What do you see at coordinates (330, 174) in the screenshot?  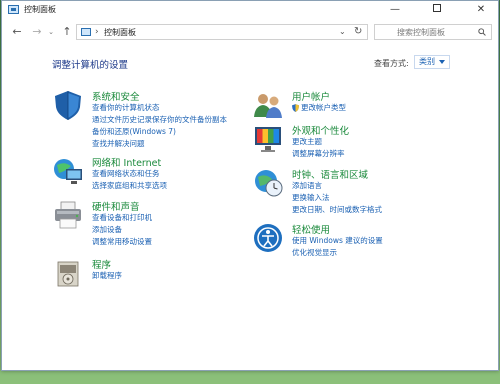 I see `category-title-clock-region: 时钟、语言和区域` at bounding box center [330, 174].